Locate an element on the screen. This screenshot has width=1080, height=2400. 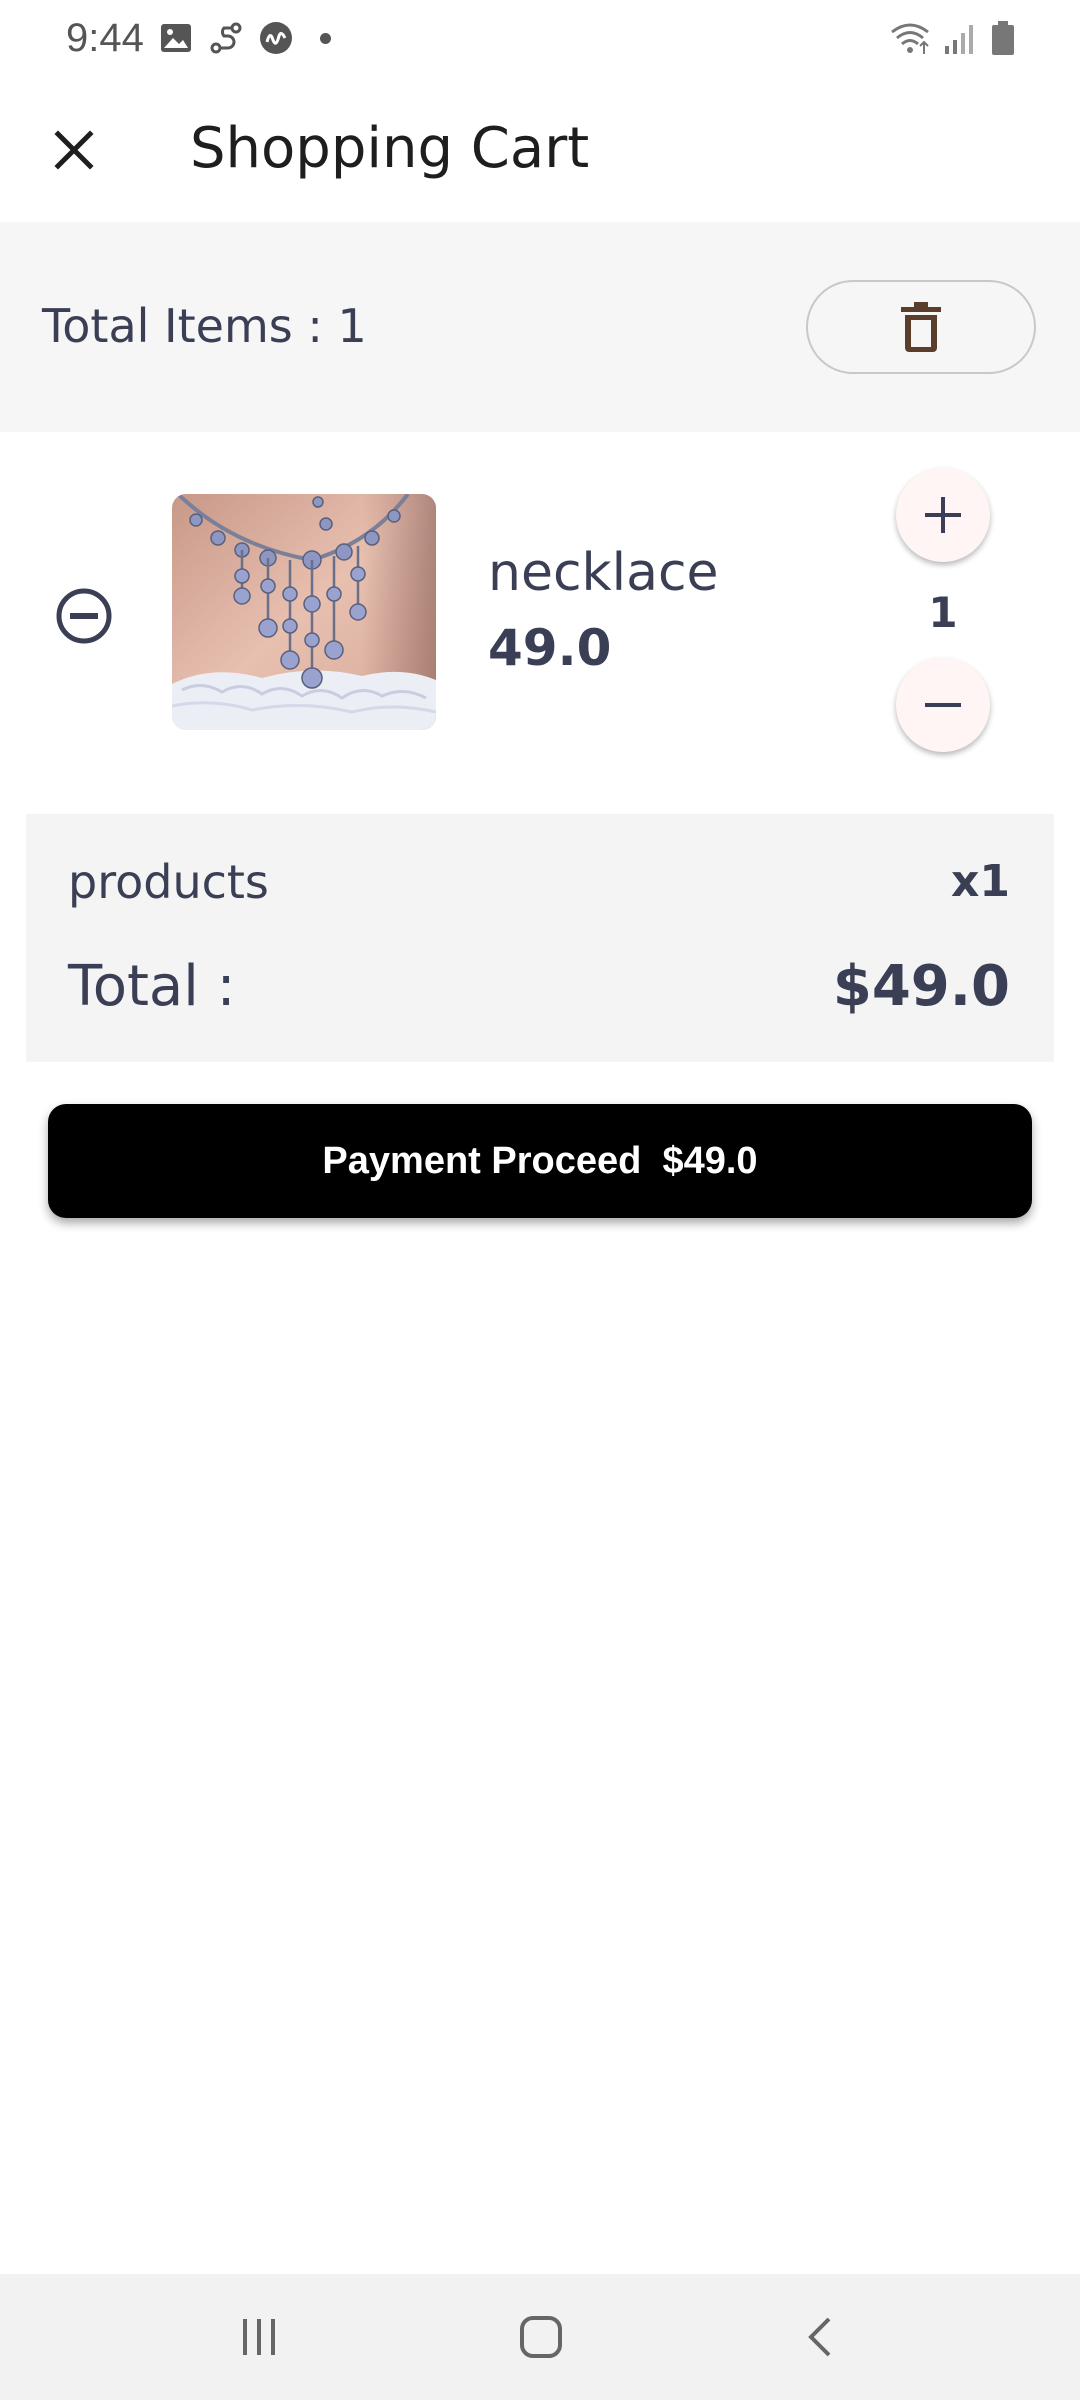
minus-icon is located at coordinates (943, 705).